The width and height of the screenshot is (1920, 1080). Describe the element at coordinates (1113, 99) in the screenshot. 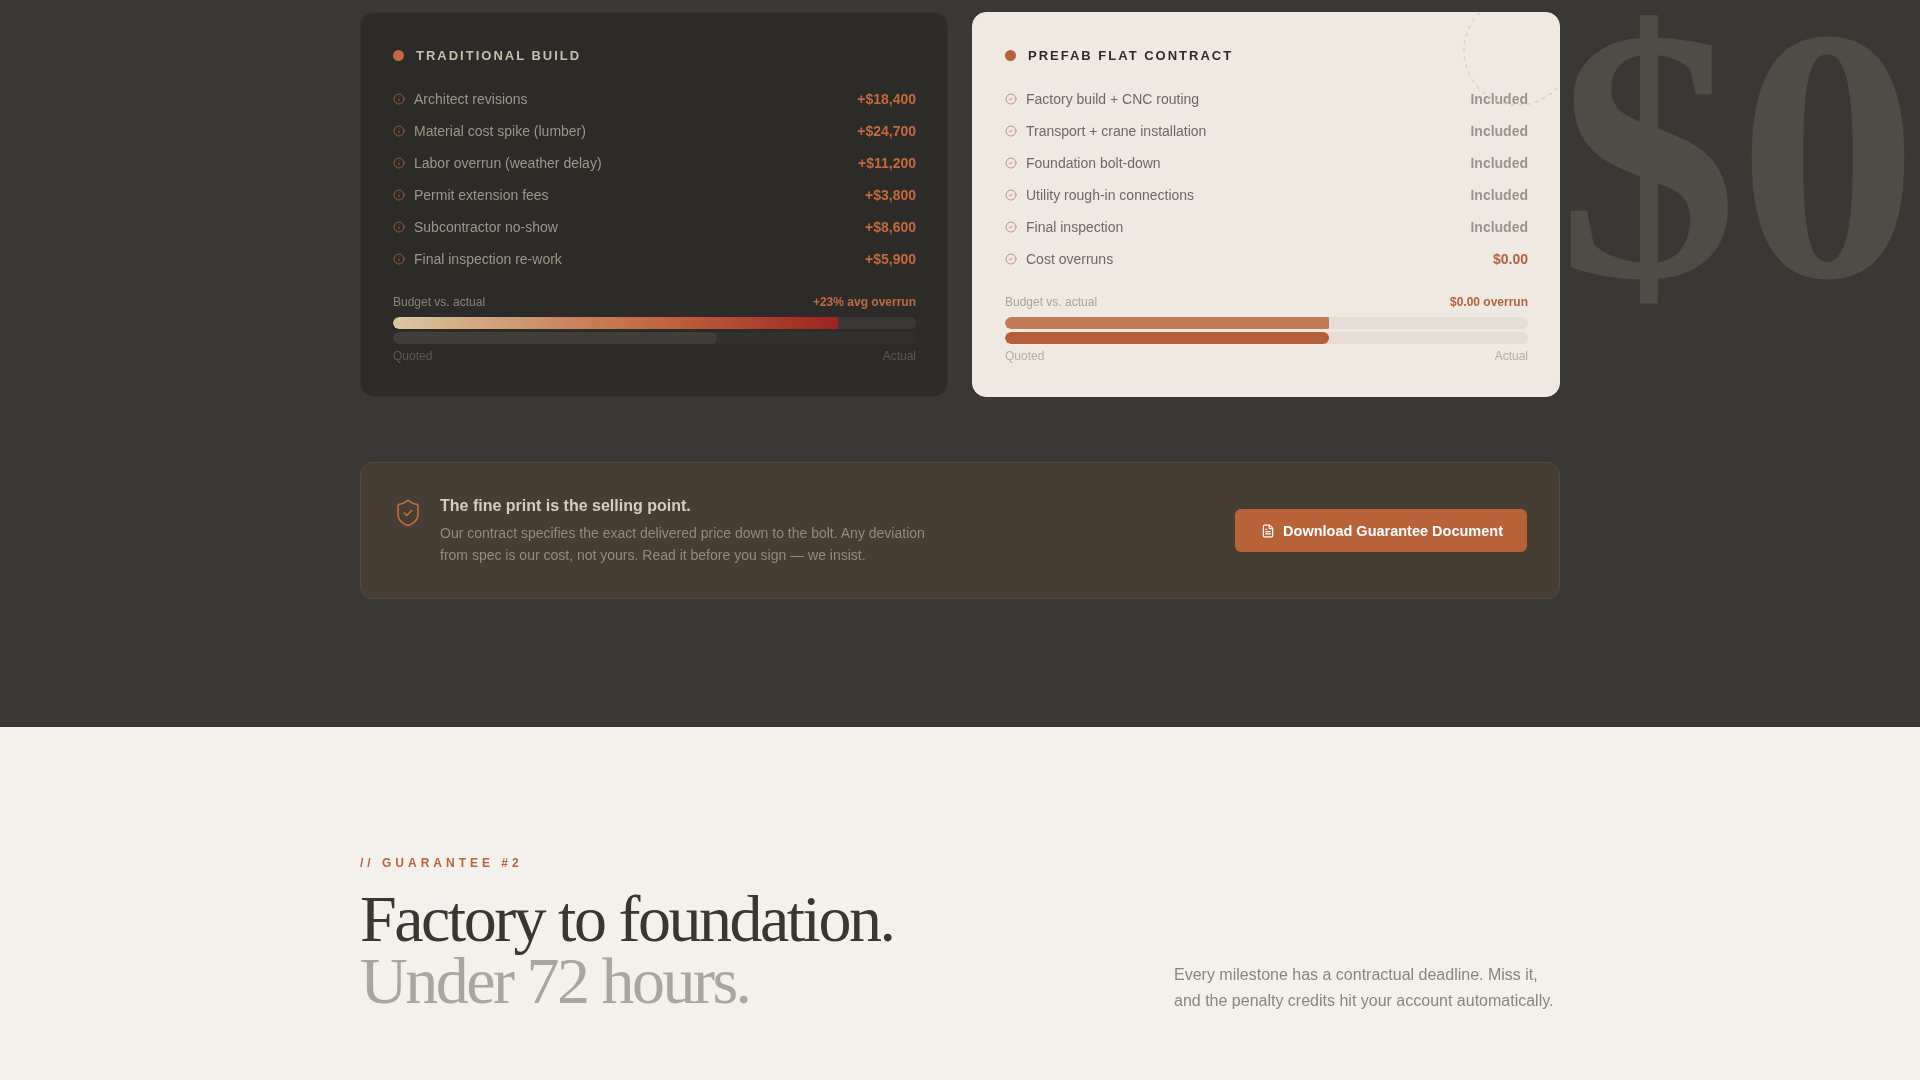

I see `line-item-label: Factory build + CNC routing` at that location.